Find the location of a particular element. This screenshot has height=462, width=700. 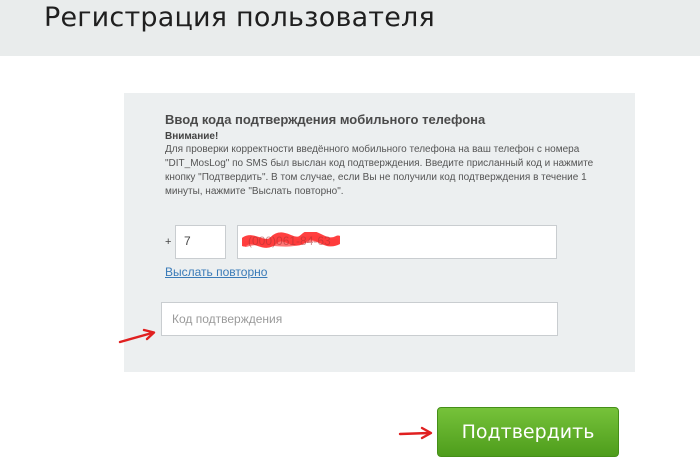

attention-label: Внимание! is located at coordinates (192, 136).